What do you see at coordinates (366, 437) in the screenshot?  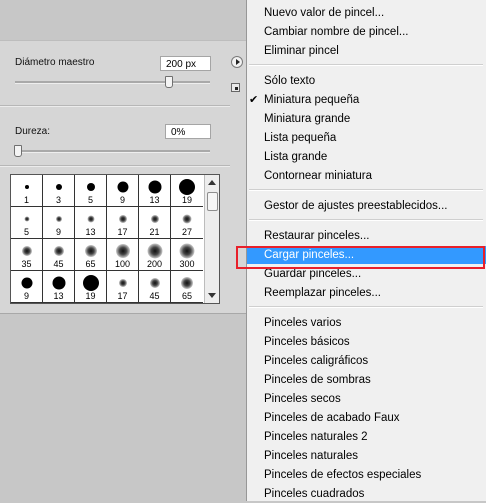 I see `menu-item-pinceles-naturales-2: Pinceles naturales 2` at bounding box center [366, 437].